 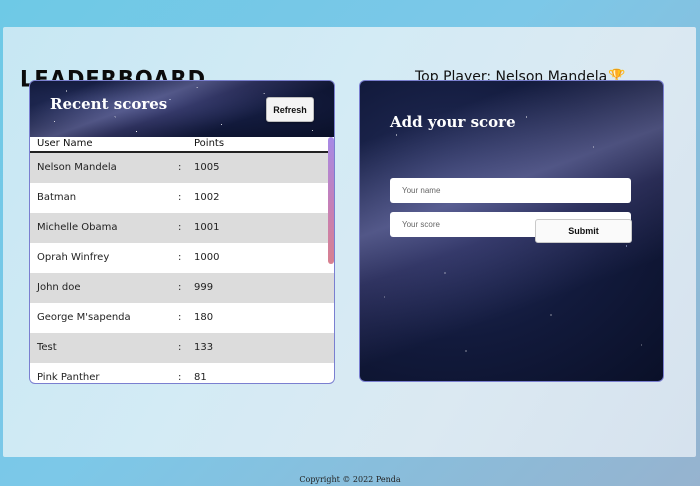 What do you see at coordinates (65, 143) in the screenshot?
I see `column-header-username: User Name` at bounding box center [65, 143].